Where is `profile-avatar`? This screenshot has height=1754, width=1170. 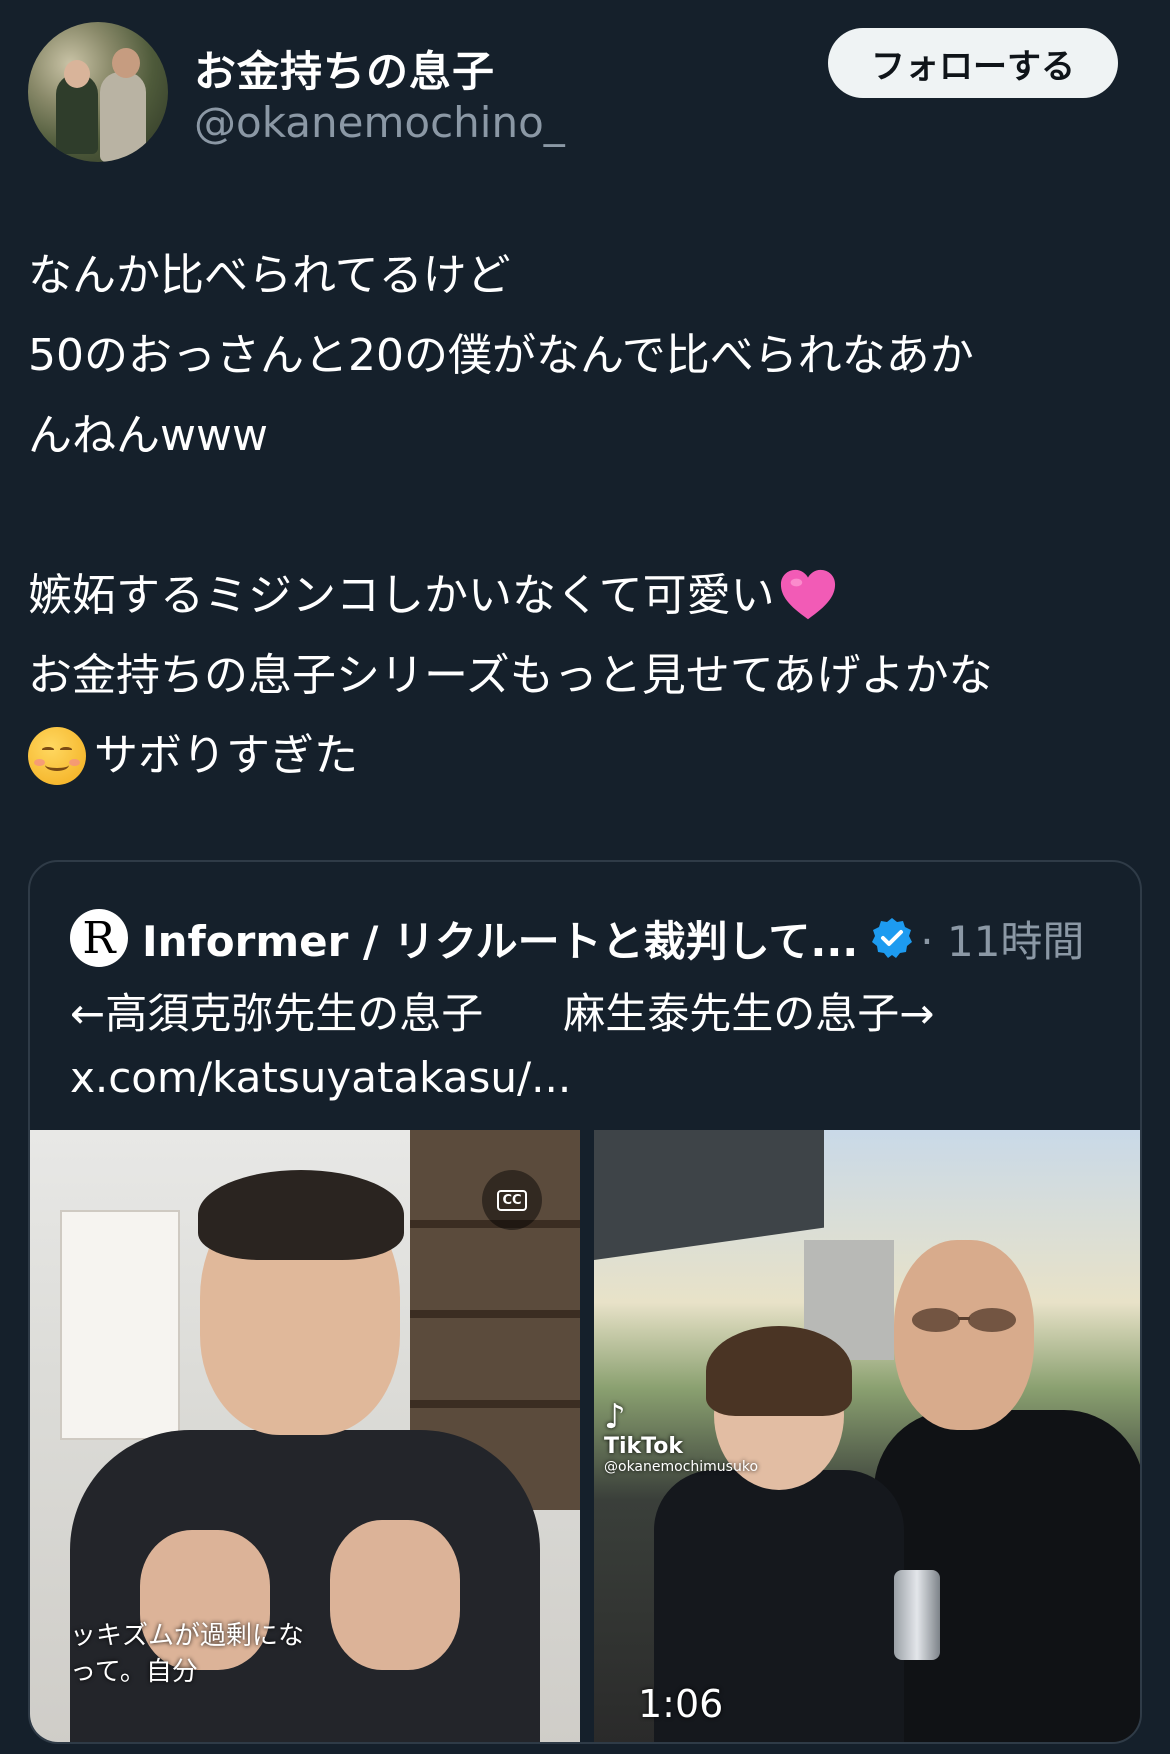 profile-avatar is located at coordinates (98, 92).